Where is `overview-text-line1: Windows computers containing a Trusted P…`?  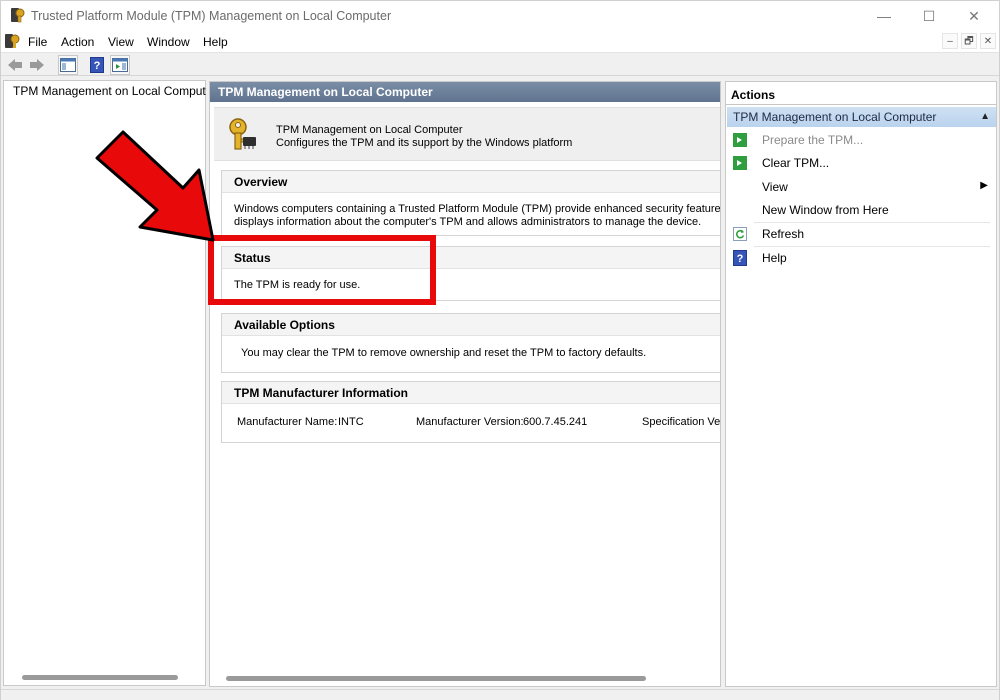
overview-text-line1: Windows computers containing a Trusted P… is located at coordinates (477, 209).